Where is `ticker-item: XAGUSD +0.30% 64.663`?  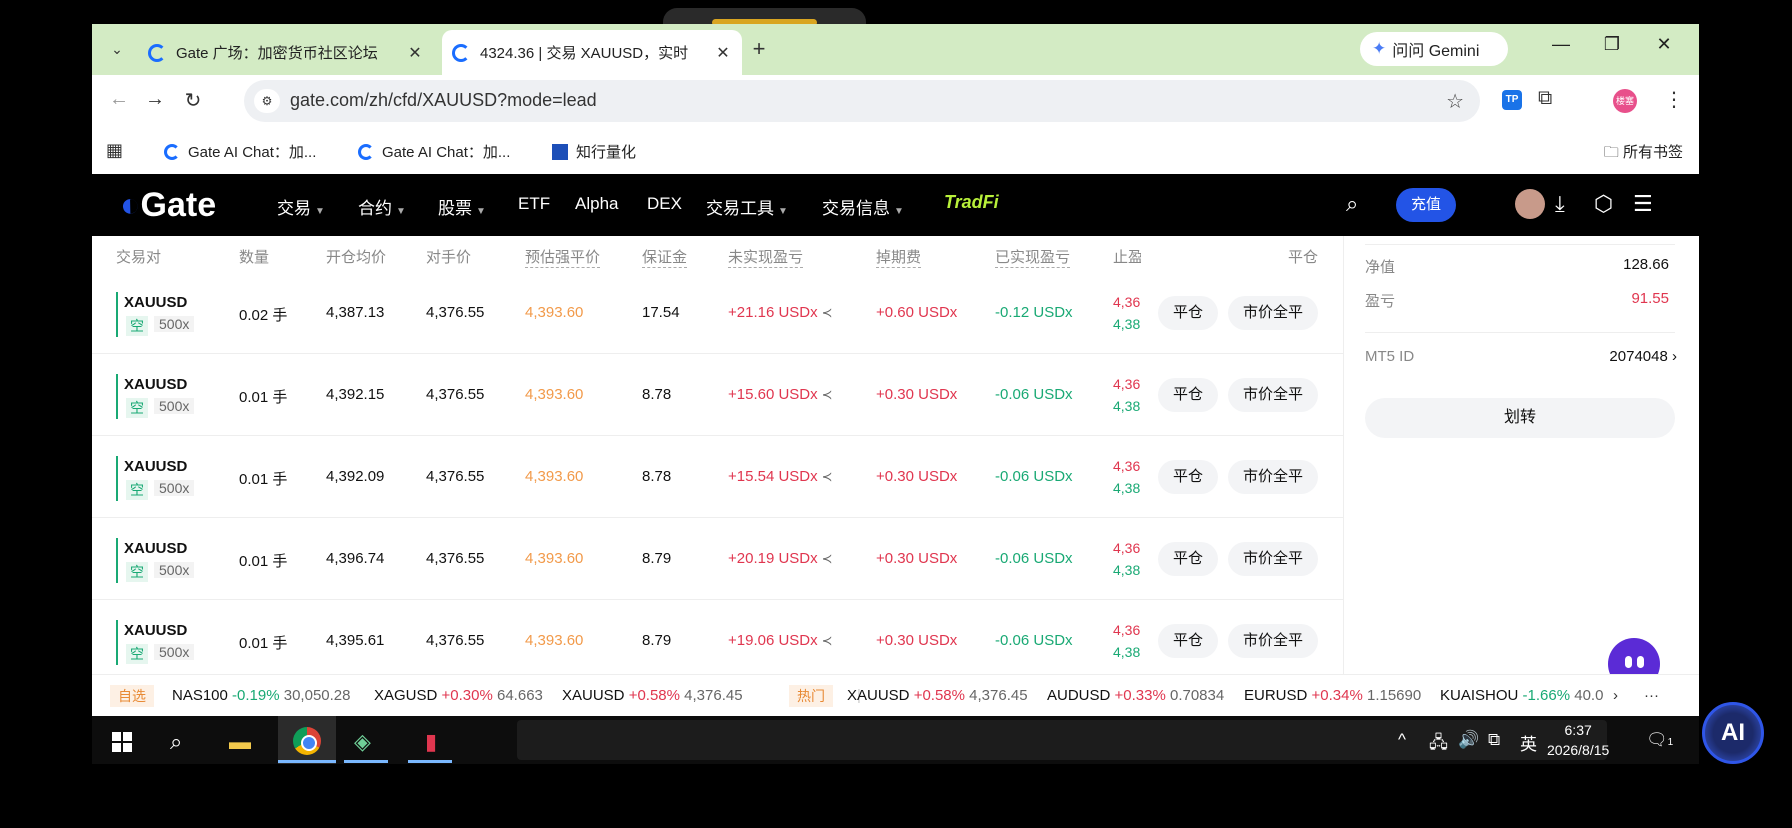 ticker-item: XAGUSD +0.30% 64.663 is located at coordinates (458, 695).